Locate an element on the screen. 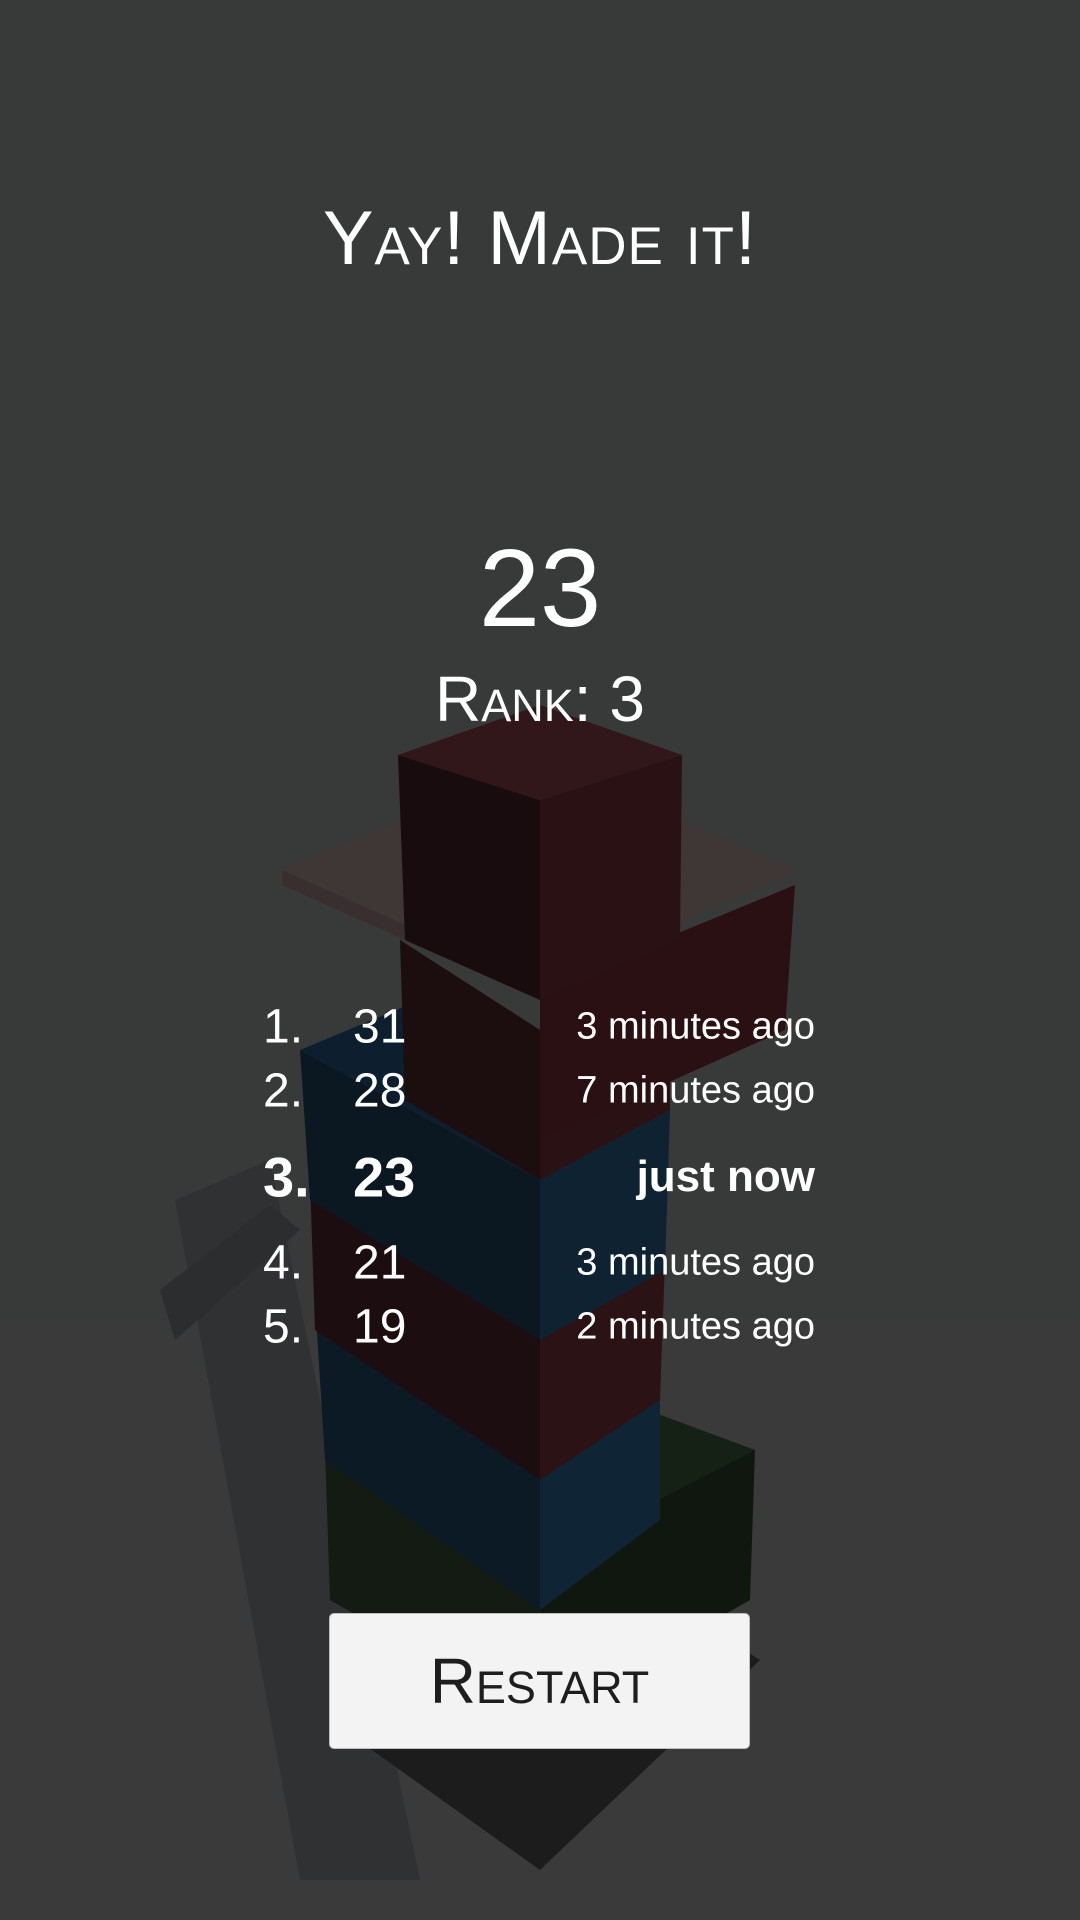 The height and width of the screenshot is (1920, 1080). page-title: Yay! Made it! is located at coordinates (540, 238).